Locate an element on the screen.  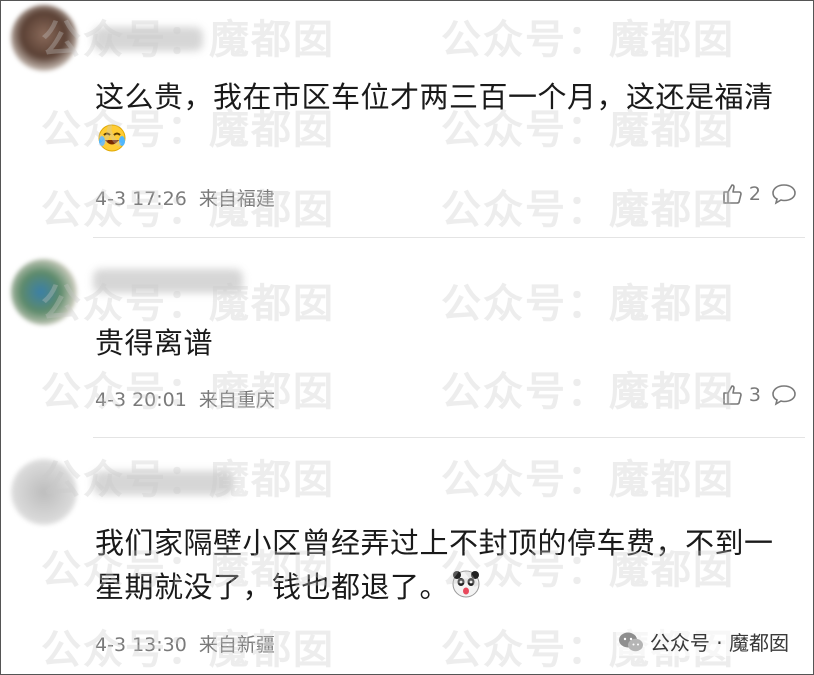
comment-meta: 4-3 17:26 来自福建 is located at coordinates (185, 197).